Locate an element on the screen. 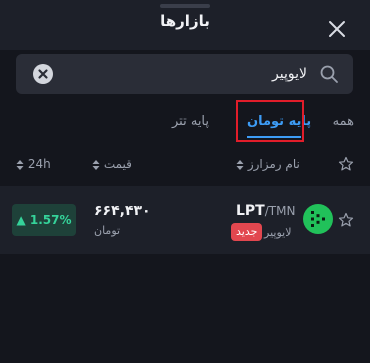 Image resolution: width=370 pixels, height=363 pixels. column-name-label: نام رمزارز is located at coordinates (273, 164).